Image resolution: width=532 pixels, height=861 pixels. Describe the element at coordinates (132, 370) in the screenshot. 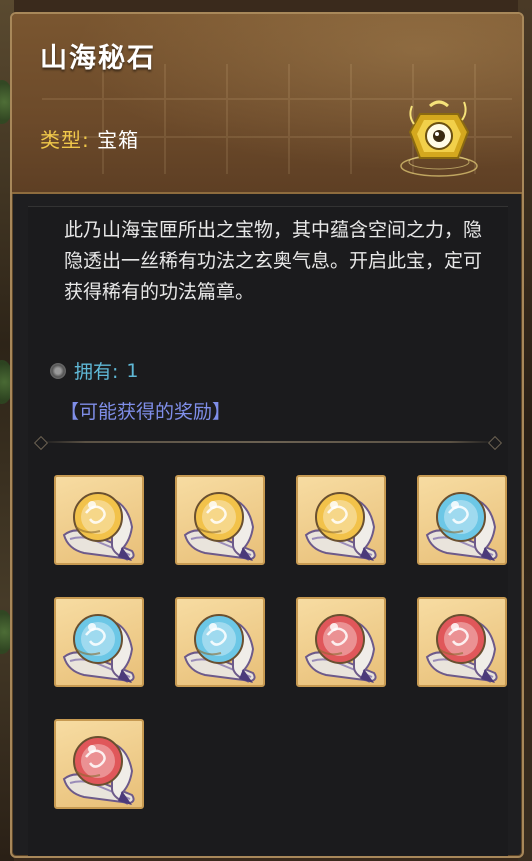

I see `owned-value: 1` at that location.